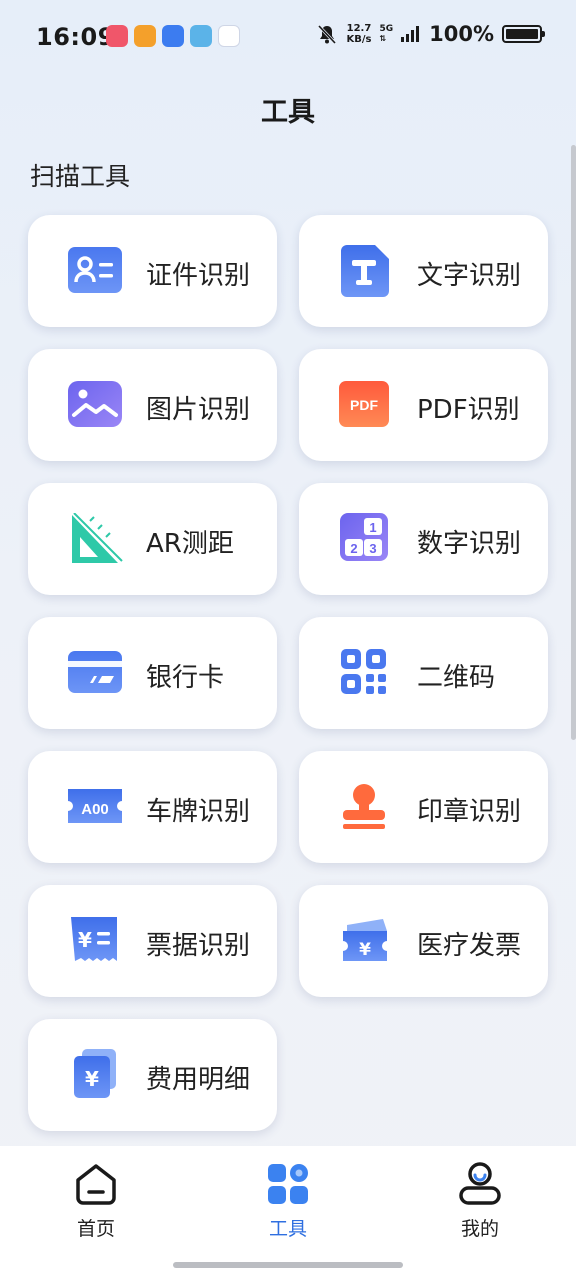  I want to click on digit-3: 3, so click(372, 548).